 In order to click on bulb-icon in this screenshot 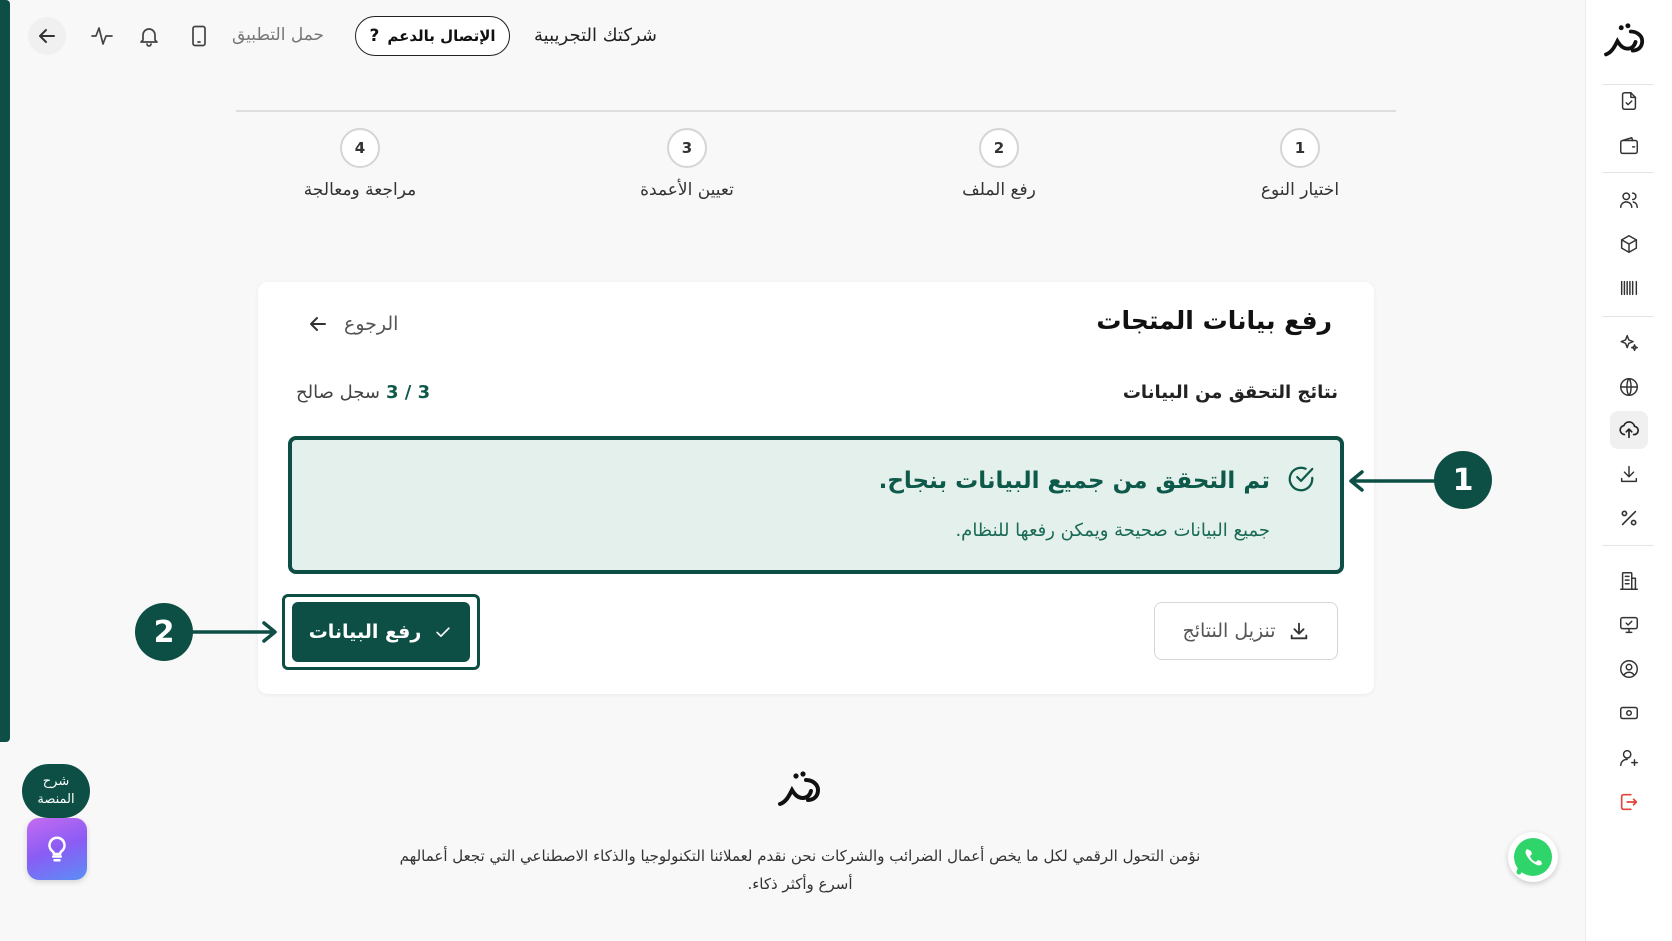, I will do `click(57, 849)`.